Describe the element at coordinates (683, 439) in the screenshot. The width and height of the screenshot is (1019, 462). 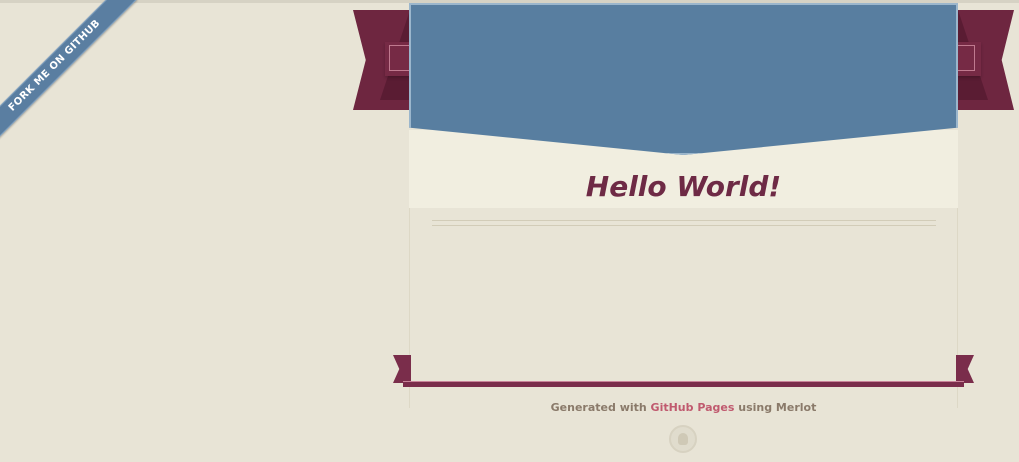
I see `octocat-icon` at that location.